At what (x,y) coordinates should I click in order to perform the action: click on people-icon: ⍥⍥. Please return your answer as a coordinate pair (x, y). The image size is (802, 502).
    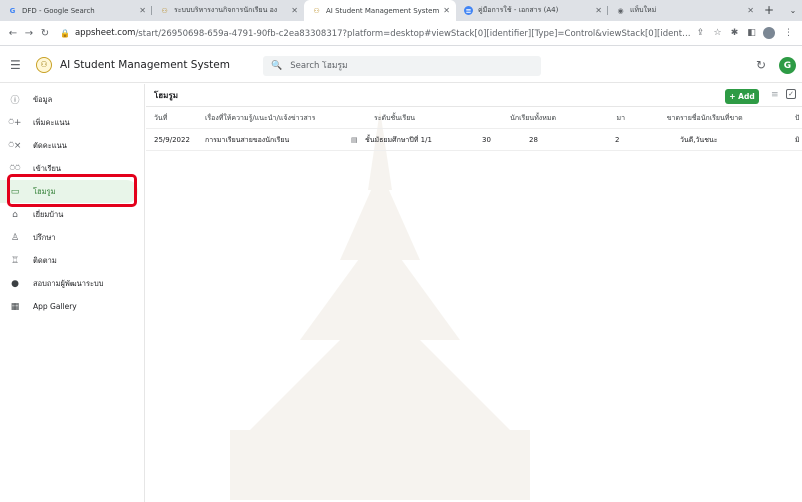
    Looking at the image, I should click on (15, 168).